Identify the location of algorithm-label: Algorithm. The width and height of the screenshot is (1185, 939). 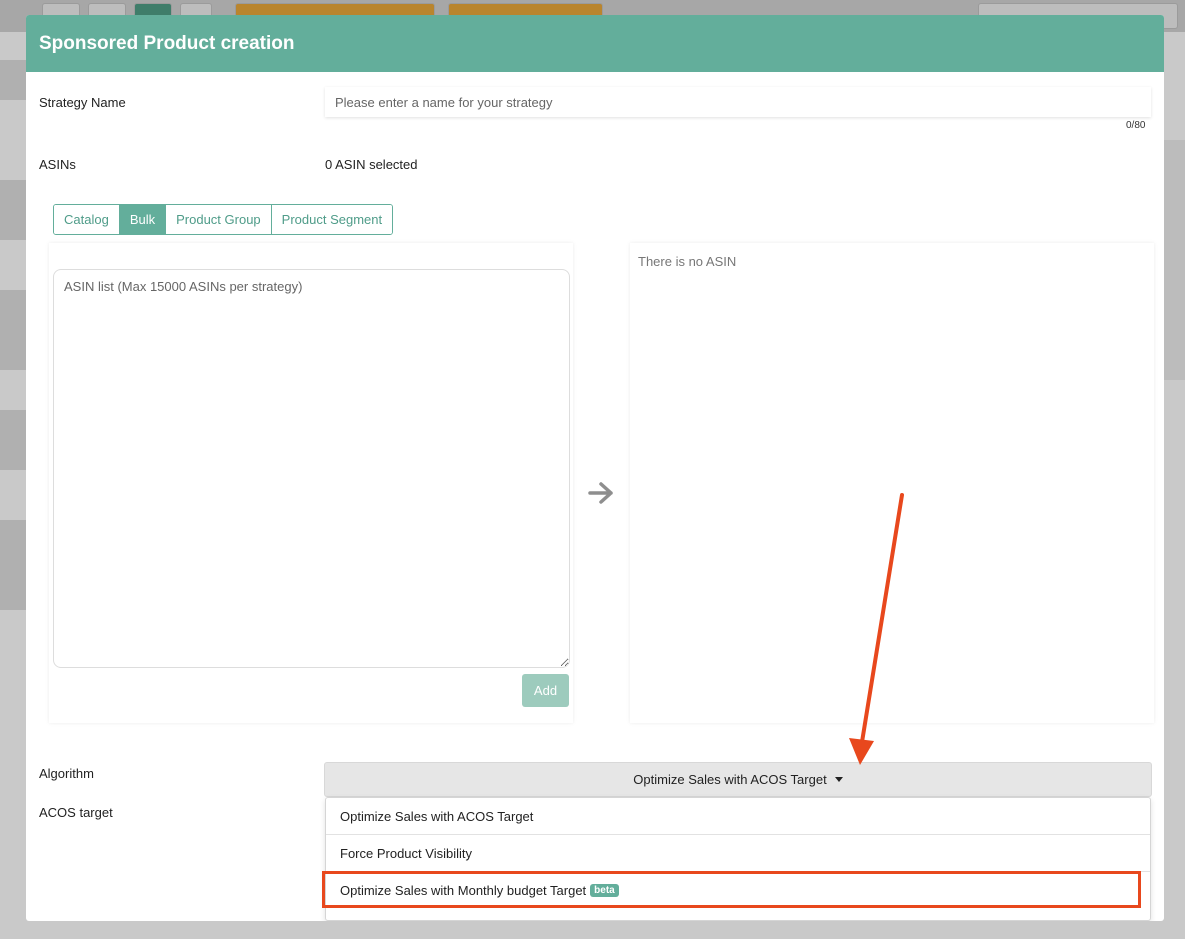
(66, 773).